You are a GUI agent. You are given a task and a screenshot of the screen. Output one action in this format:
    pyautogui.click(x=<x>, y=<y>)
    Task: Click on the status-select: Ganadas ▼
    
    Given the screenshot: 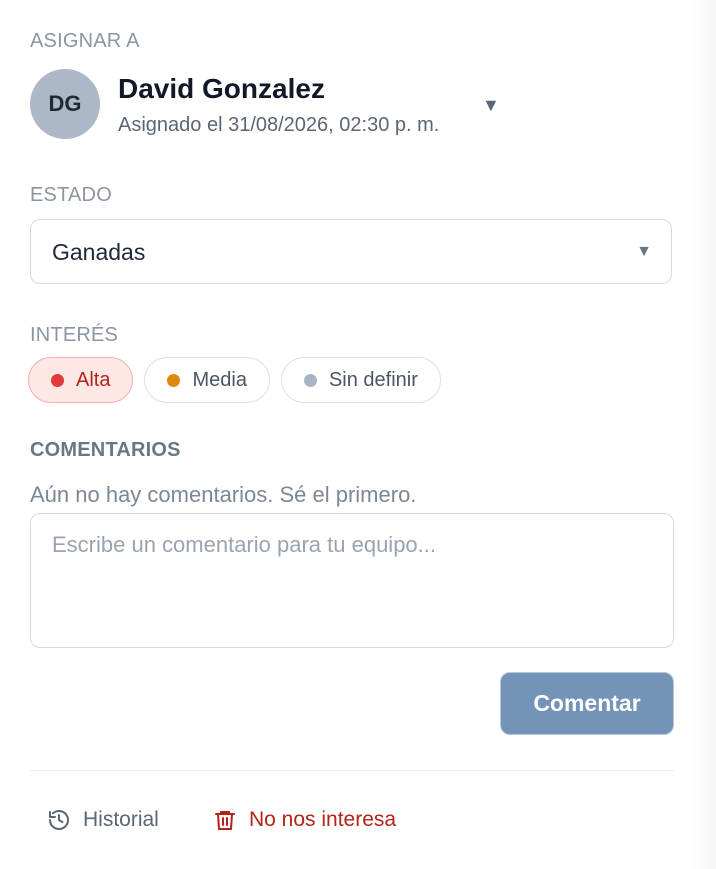 What is the action you would take?
    pyautogui.click(x=351, y=251)
    